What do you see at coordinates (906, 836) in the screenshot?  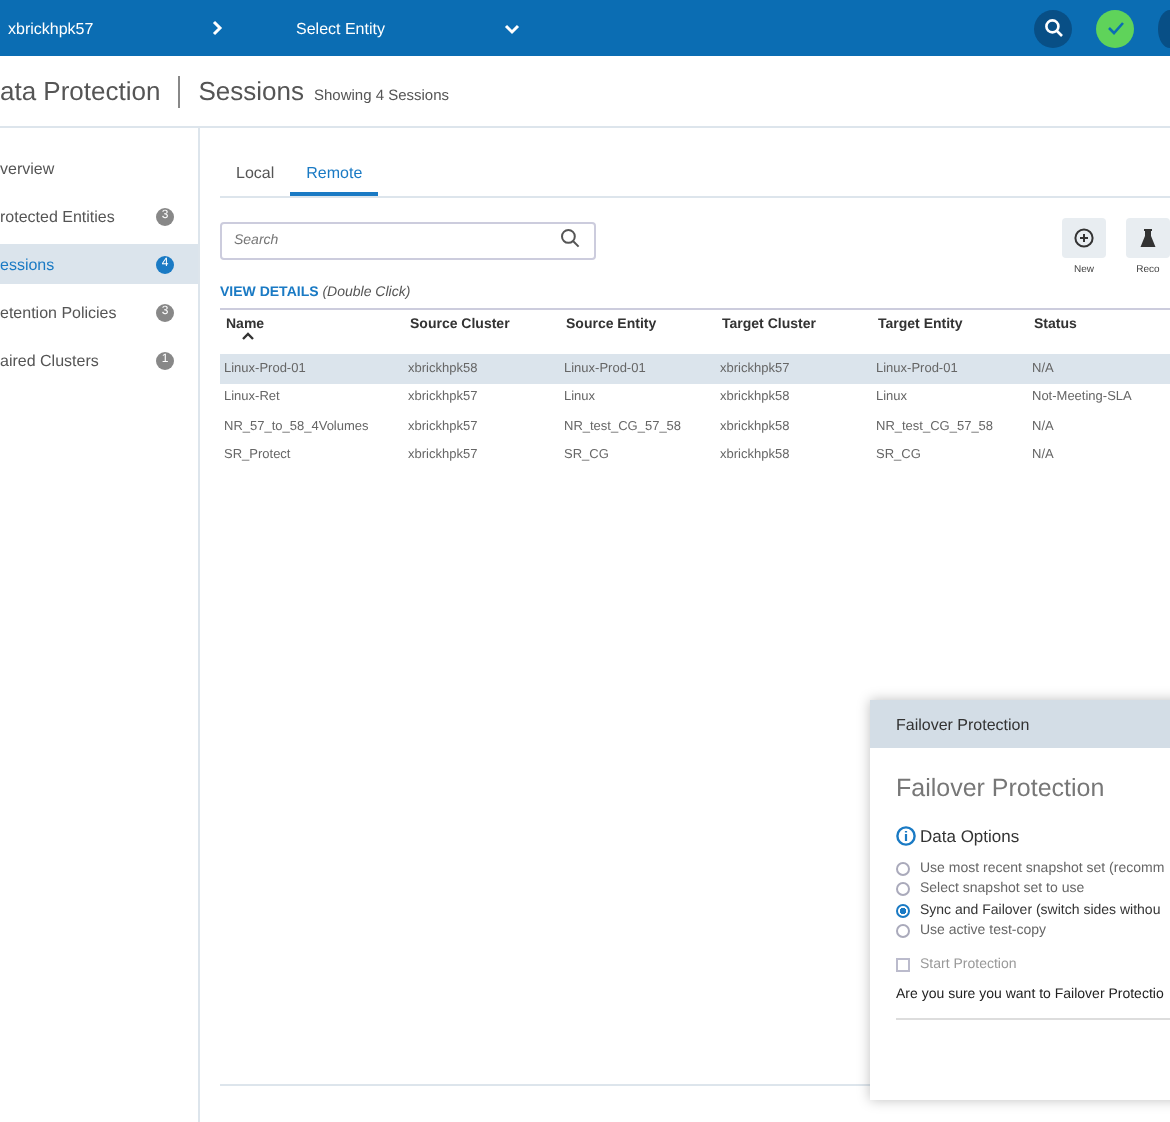 I see `info-icon` at bounding box center [906, 836].